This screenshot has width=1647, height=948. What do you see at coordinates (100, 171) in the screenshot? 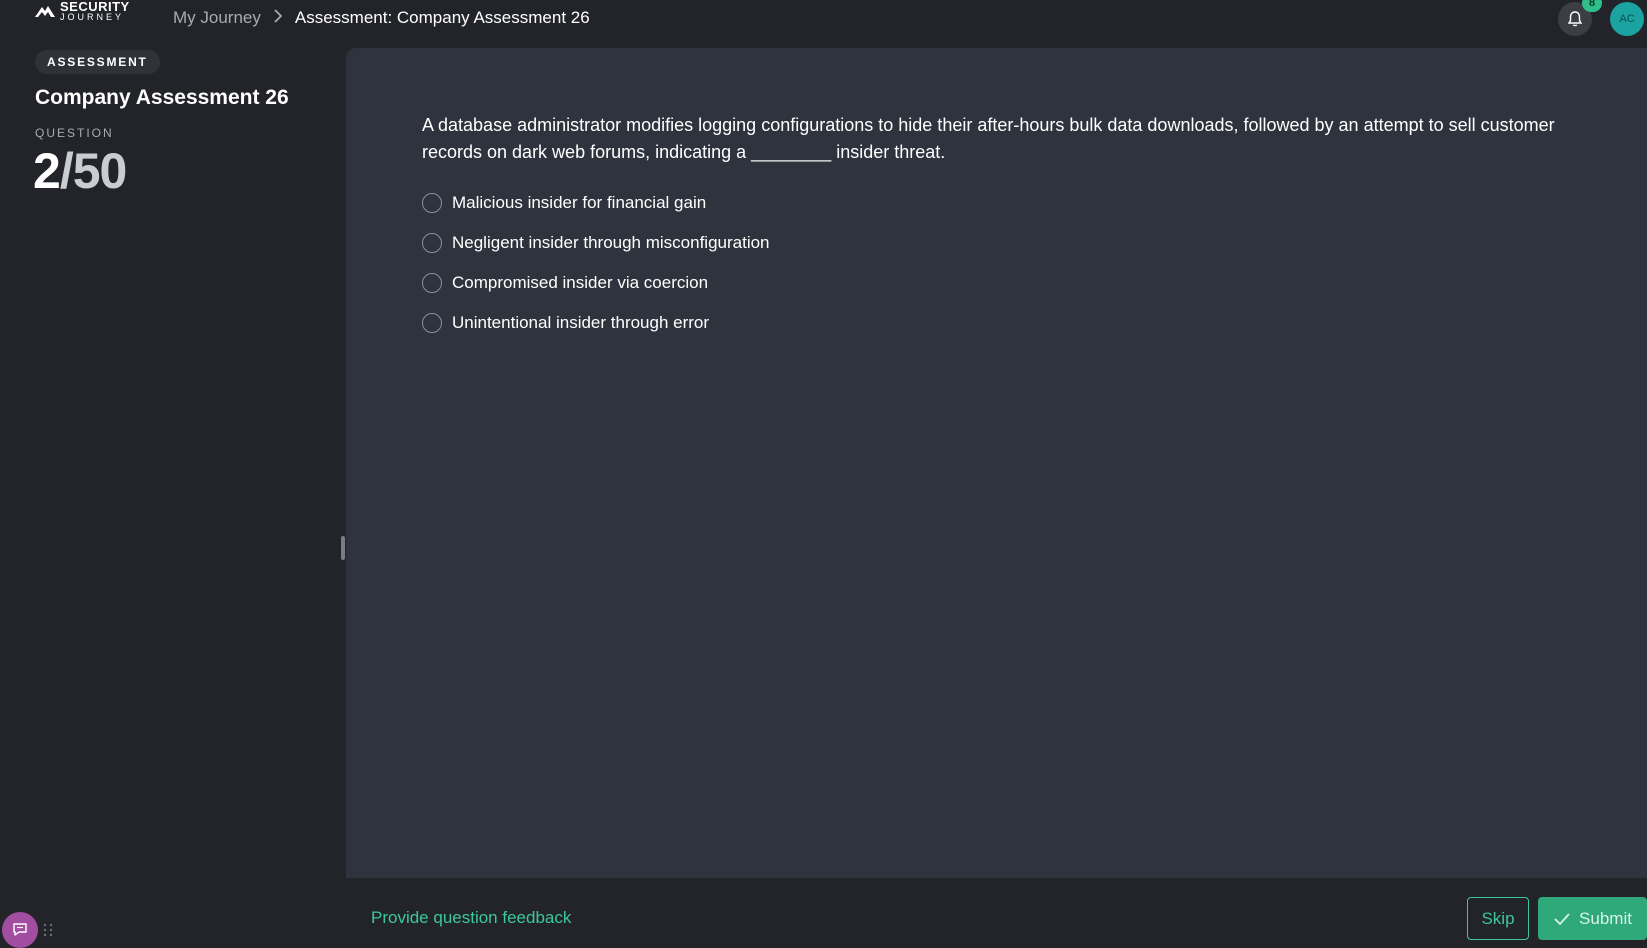
I see `question-total: 50` at bounding box center [100, 171].